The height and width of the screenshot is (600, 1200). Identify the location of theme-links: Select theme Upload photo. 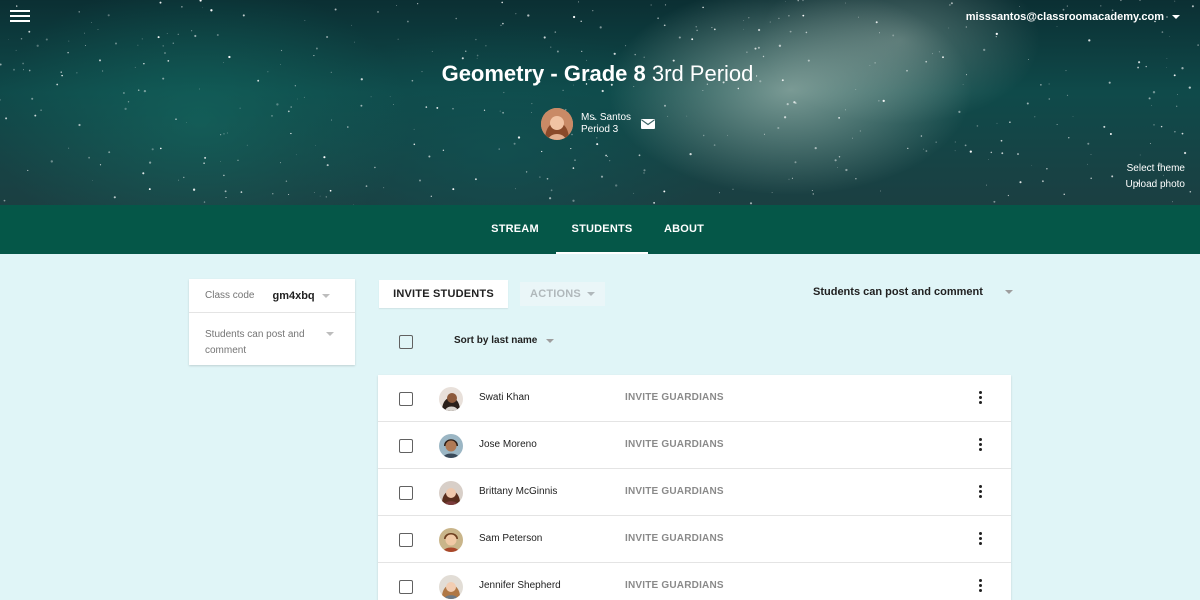
(1156, 177).